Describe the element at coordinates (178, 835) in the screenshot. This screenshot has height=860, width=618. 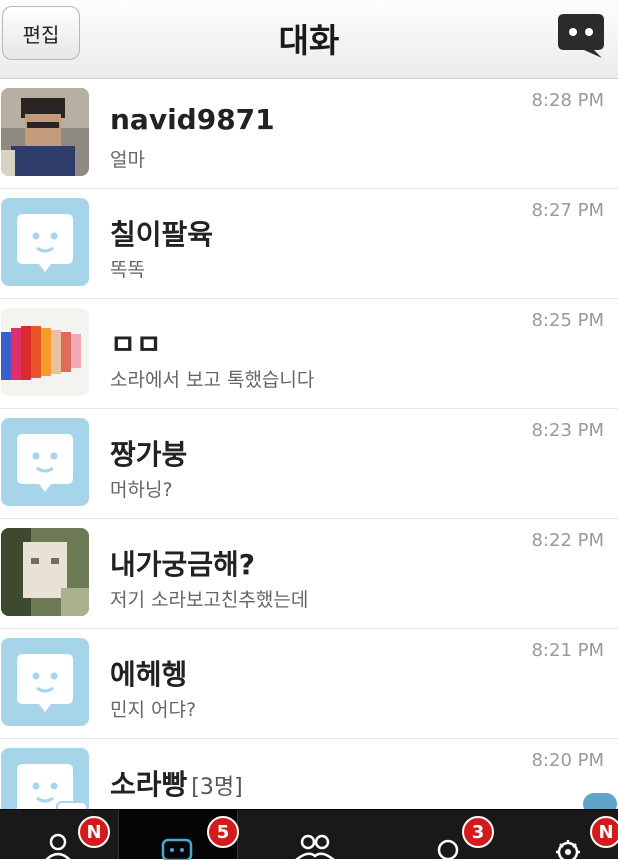
I see `tab-chats: 5` at that location.